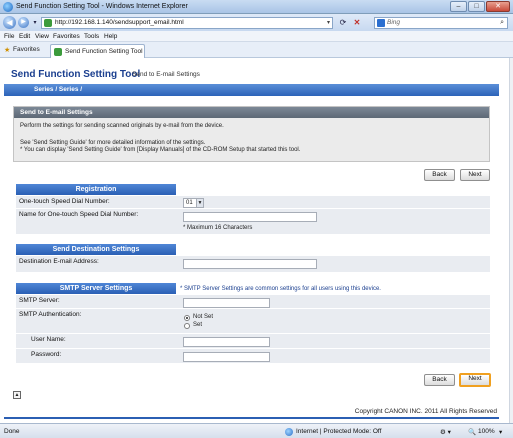 The height and width of the screenshot is (438, 513). I want to click on bing-icon, so click(381, 23).